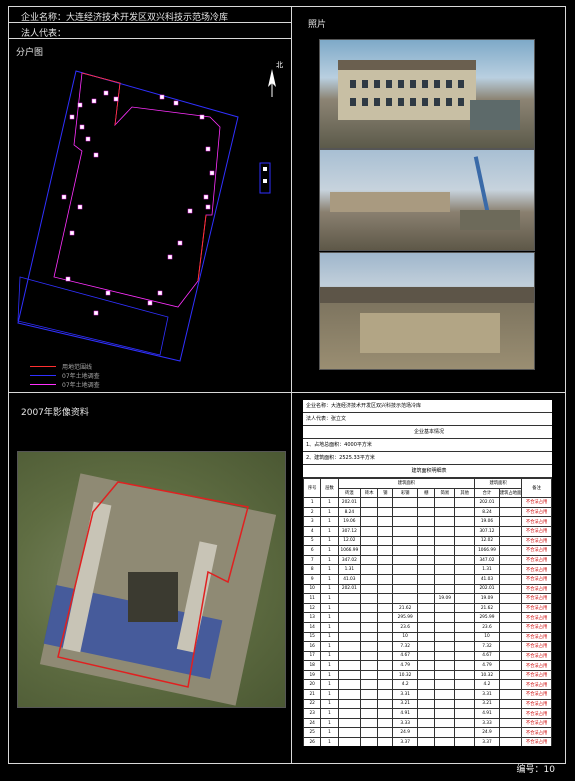 The width and height of the screenshot is (575, 781). Describe the element at coordinates (427, 598) in the screenshot. I see `table-row: 11 1 19.09 19.09 不合法占用` at that location.